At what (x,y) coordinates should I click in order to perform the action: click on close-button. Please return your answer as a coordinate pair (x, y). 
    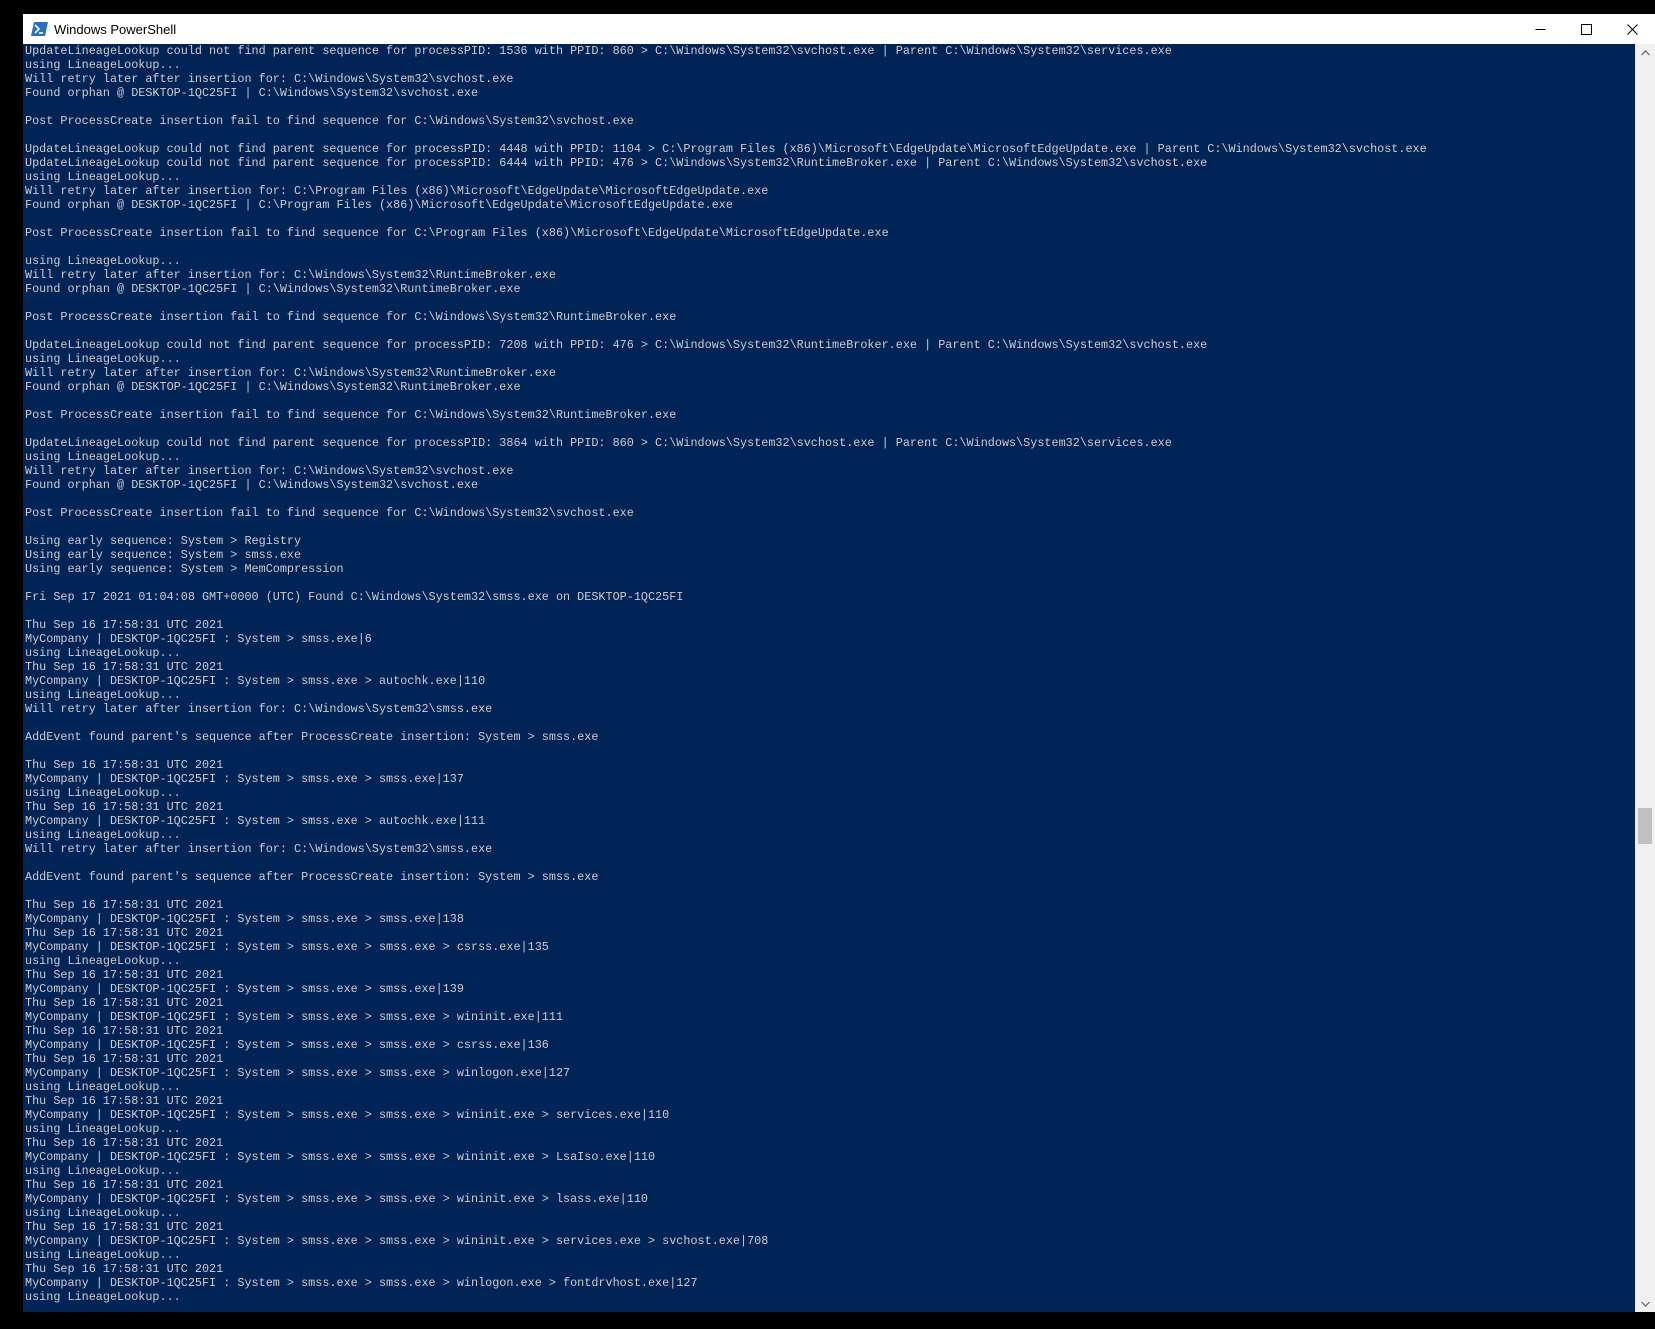
    Looking at the image, I should click on (1632, 29).